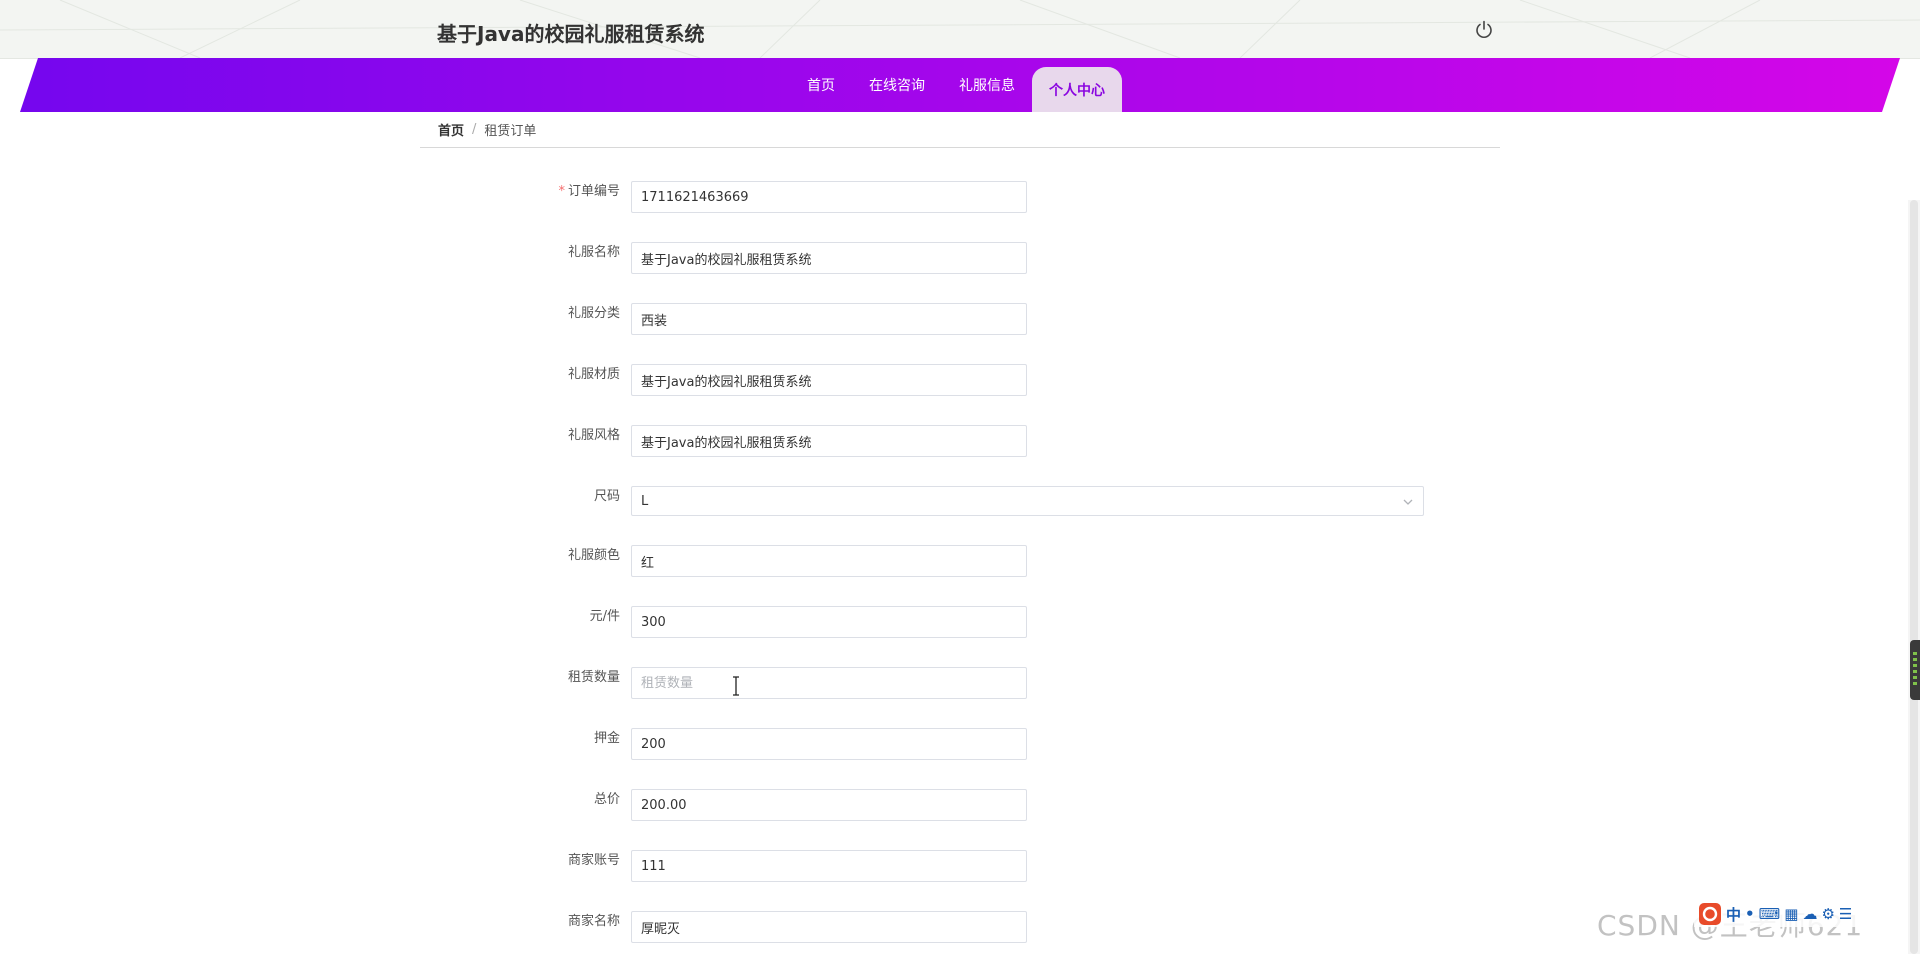 The image size is (1920, 954). I want to click on form-row-unit-price: 元/件, so click(960, 623).